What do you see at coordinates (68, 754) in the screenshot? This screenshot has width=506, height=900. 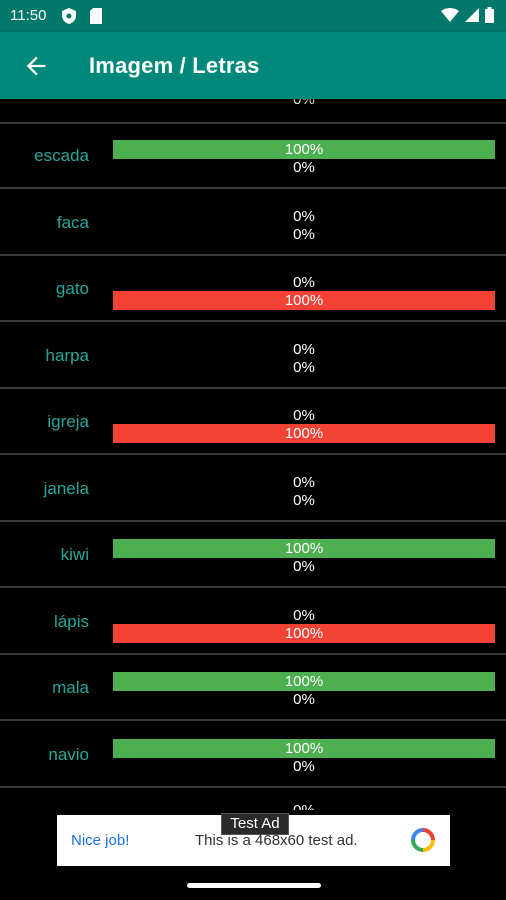 I see `word-label: navio` at bounding box center [68, 754].